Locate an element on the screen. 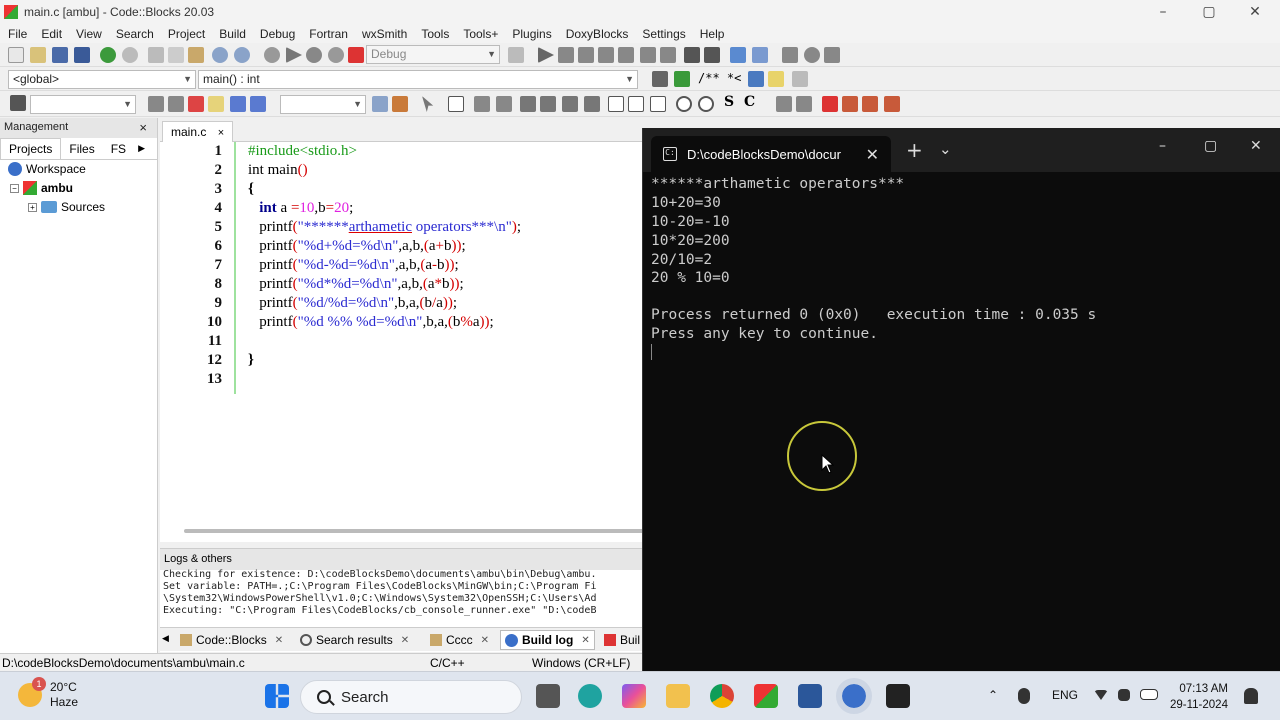 The height and width of the screenshot is (720, 1280). pause-icon is located at coordinates (692, 55).